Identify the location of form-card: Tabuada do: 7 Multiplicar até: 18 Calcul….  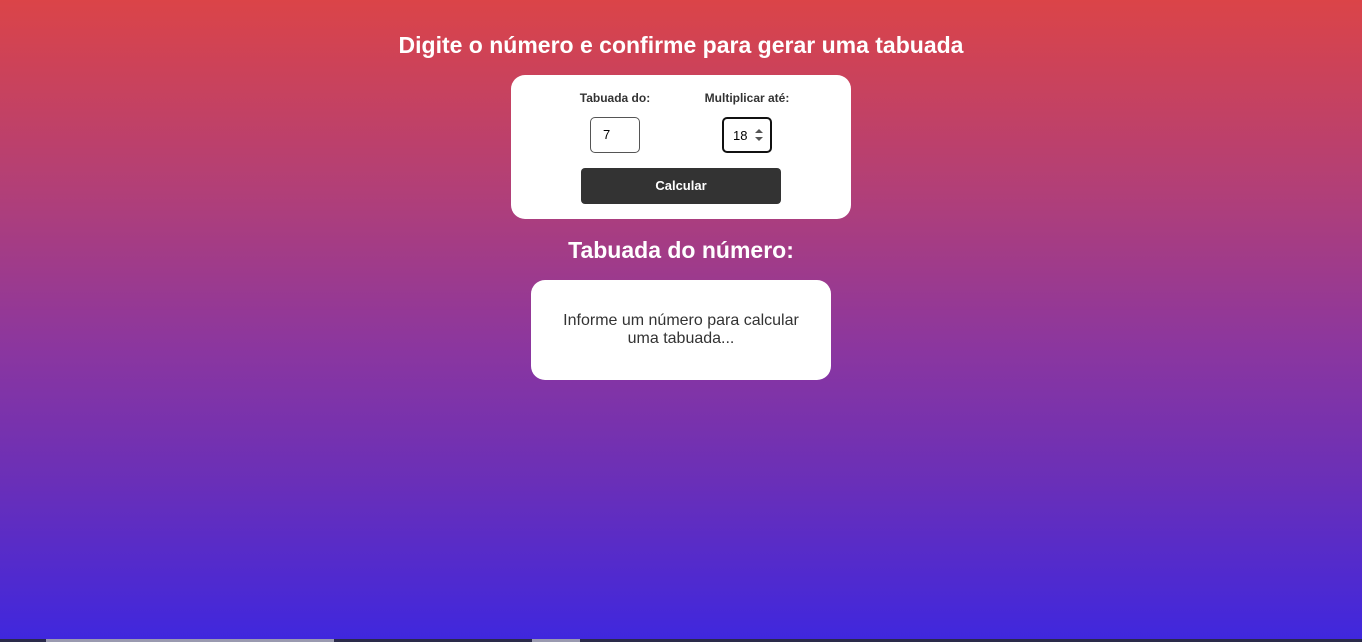
(681, 147).